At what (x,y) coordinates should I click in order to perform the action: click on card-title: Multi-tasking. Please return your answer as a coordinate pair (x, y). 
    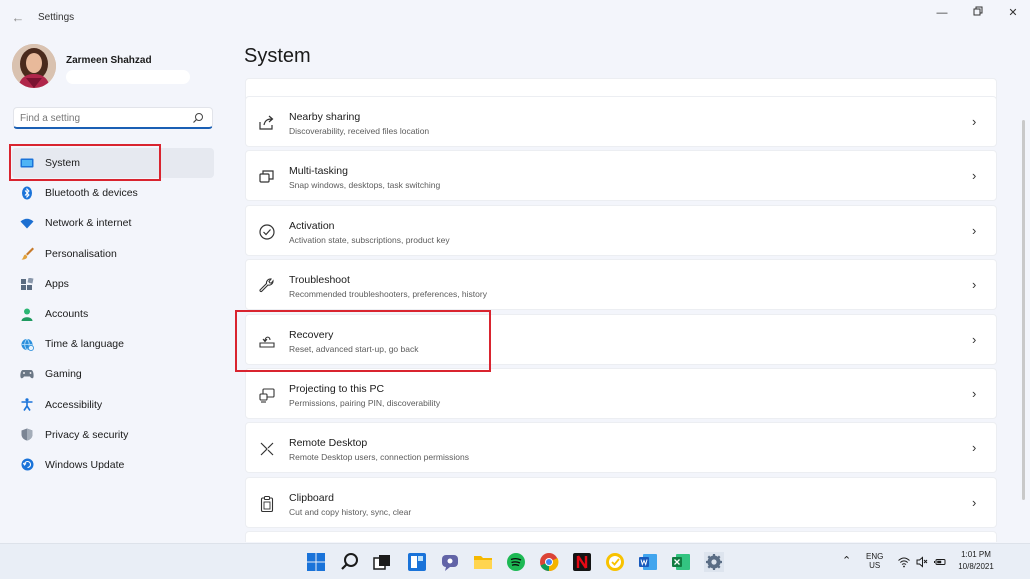
    Looking at the image, I should click on (318, 171).